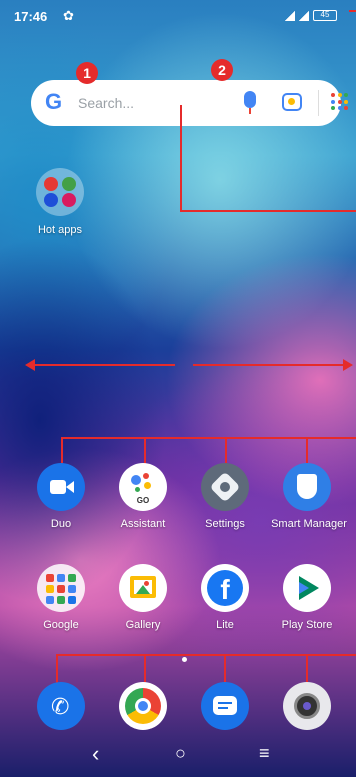  What do you see at coordinates (309, 524) in the screenshot?
I see `smart-manager-label: Smart Manager` at bounding box center [309, 524].